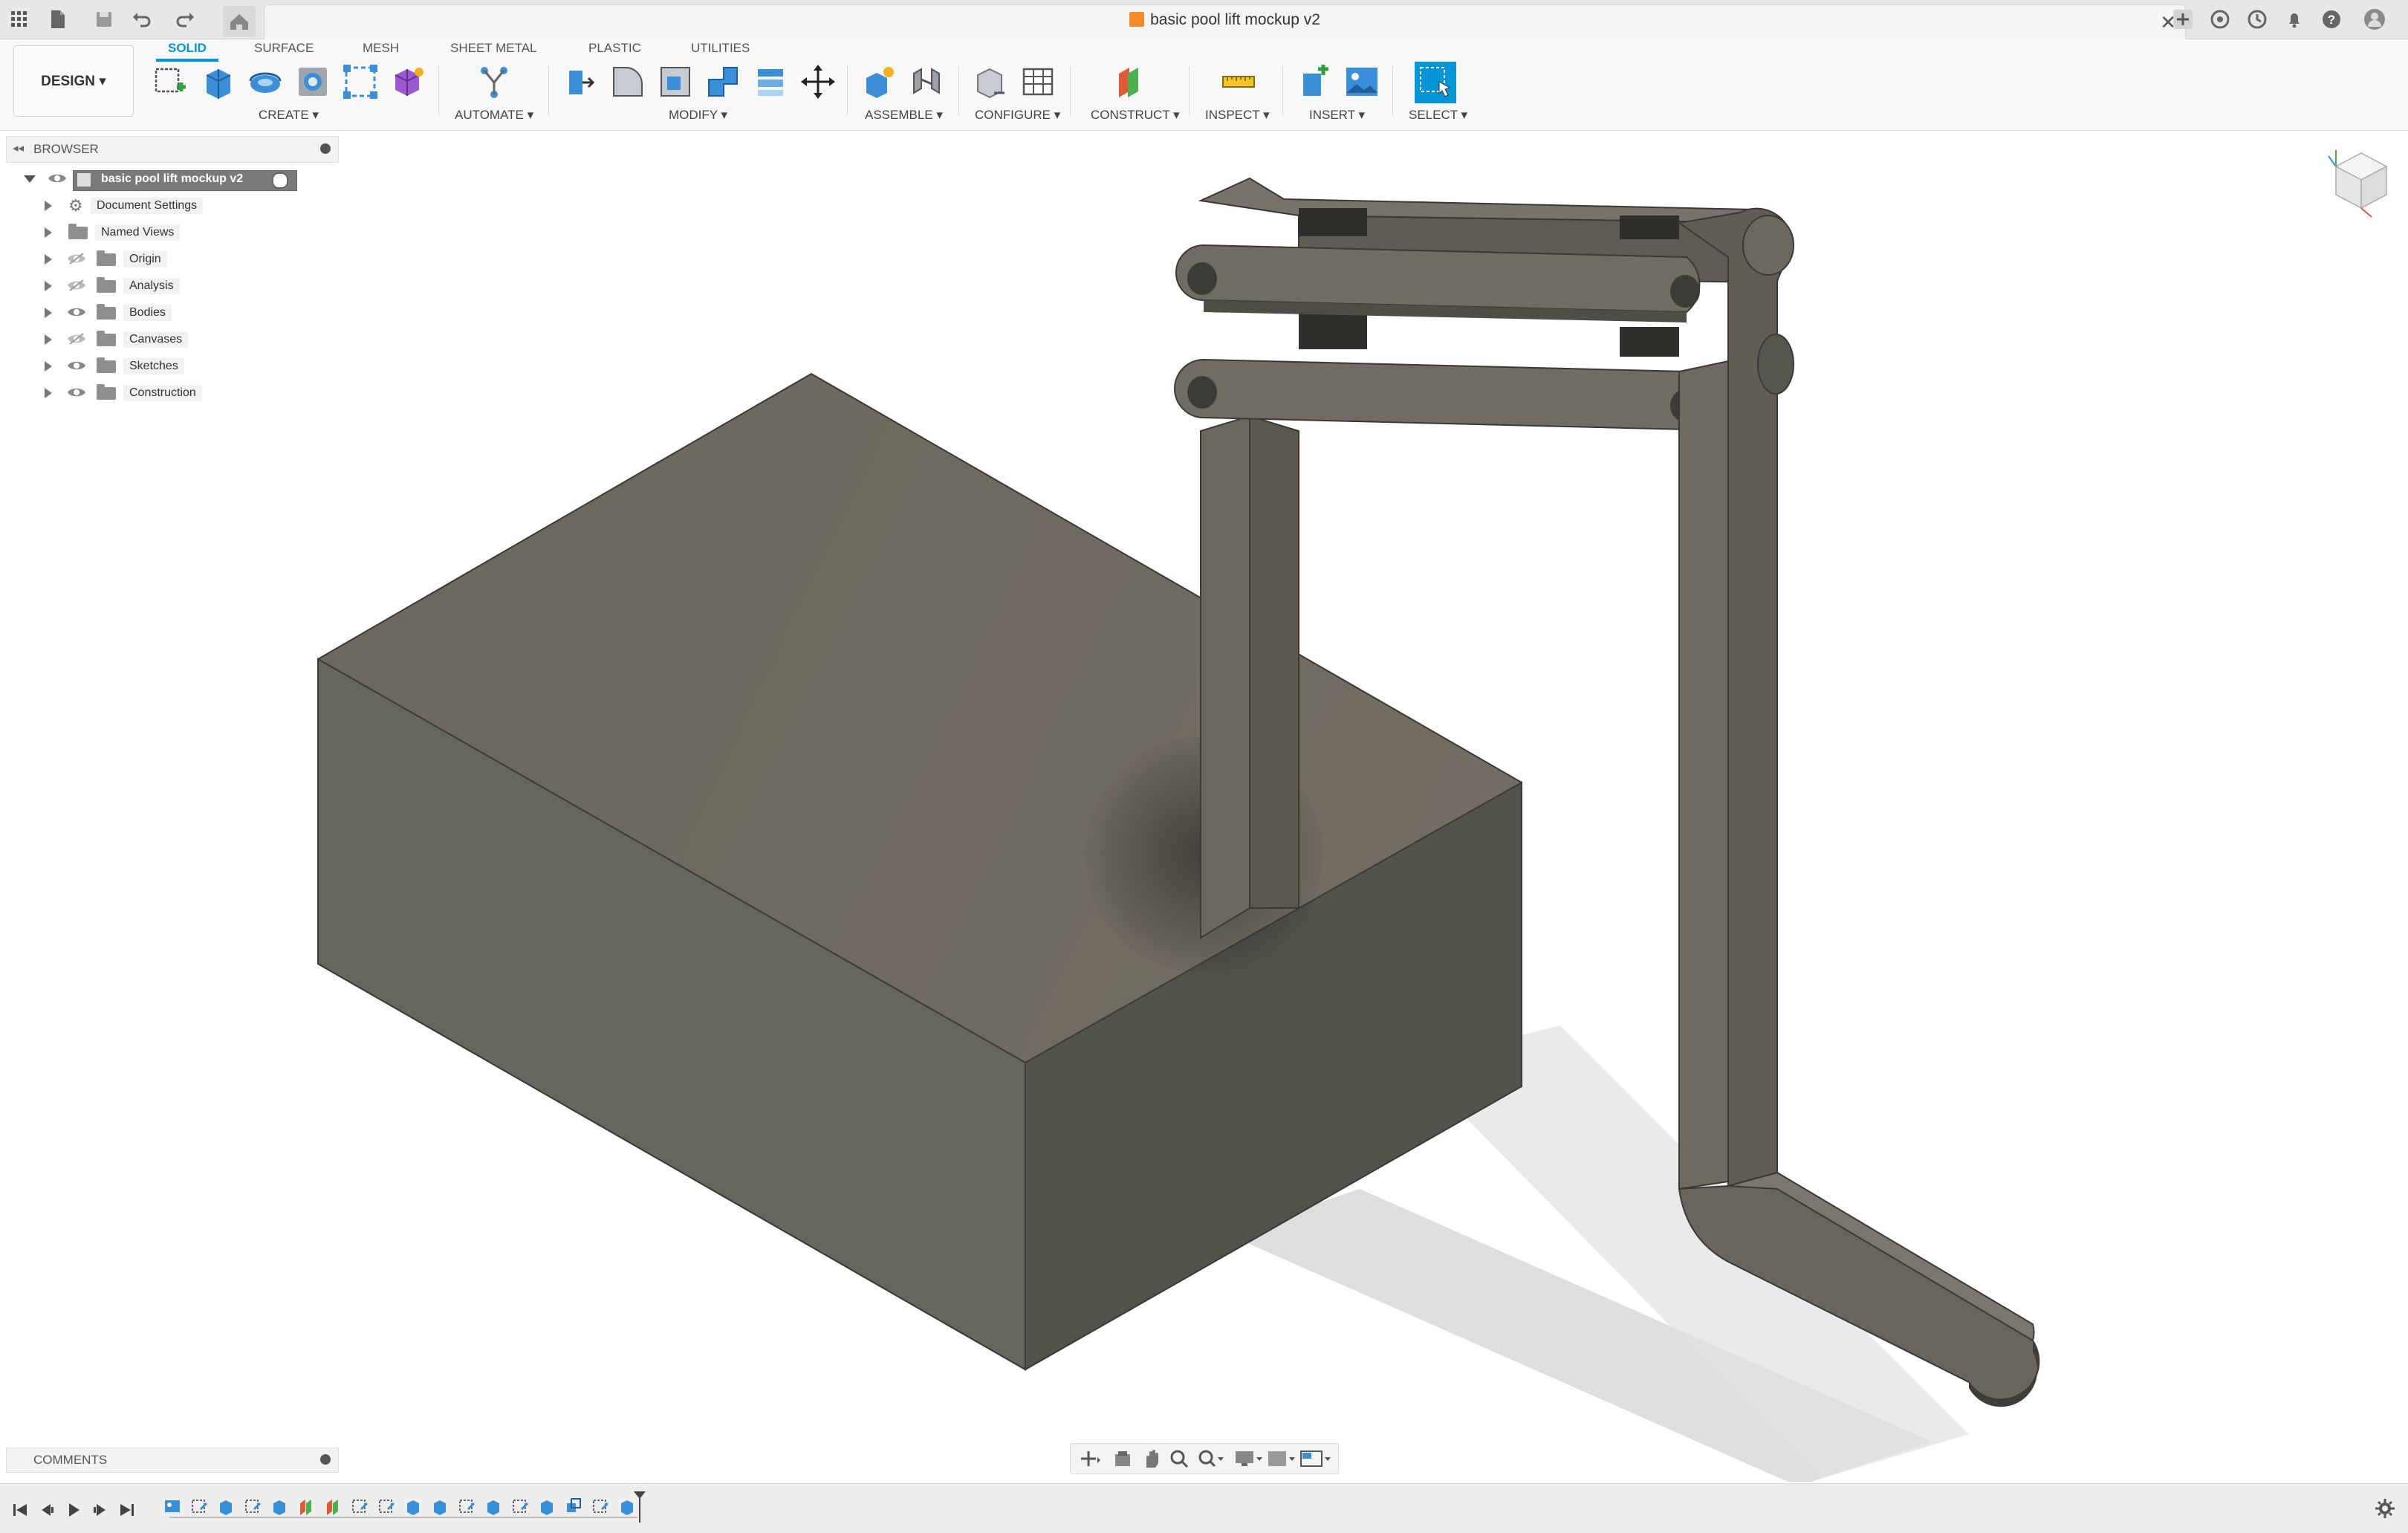 Image resolution: width=2408 pixels, height=1533 pixels. I want to click on measure-button, so click(1238, 82).